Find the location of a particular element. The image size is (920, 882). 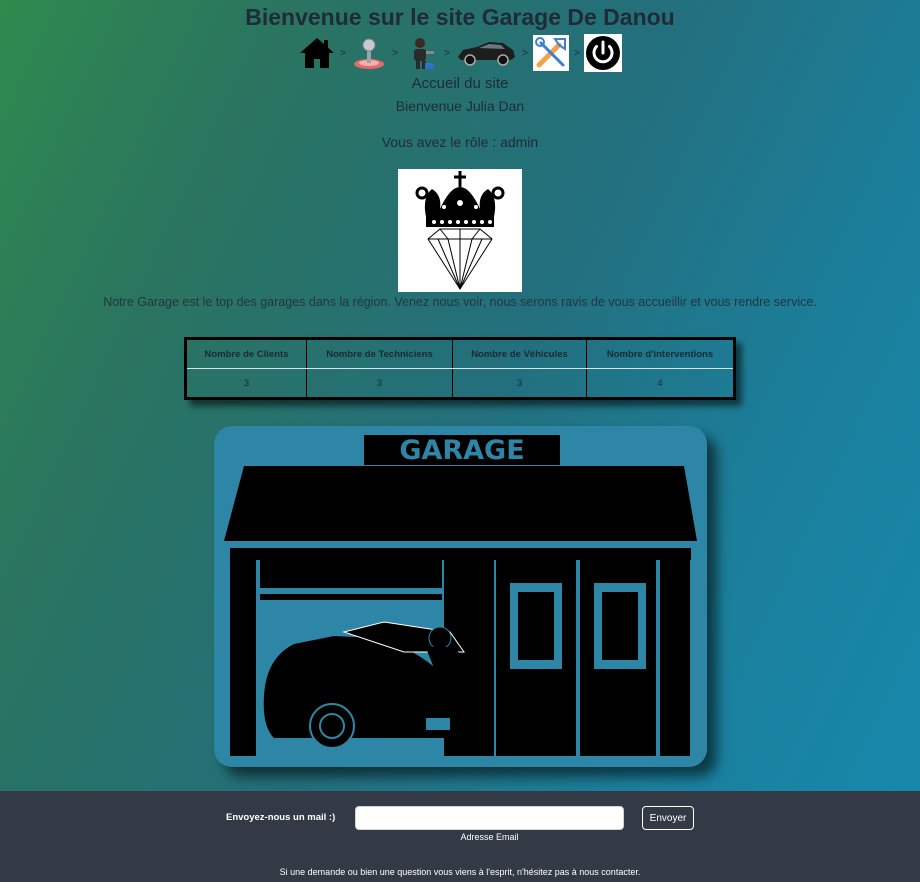

nav-vehicles is located at coordinates (486, 53).